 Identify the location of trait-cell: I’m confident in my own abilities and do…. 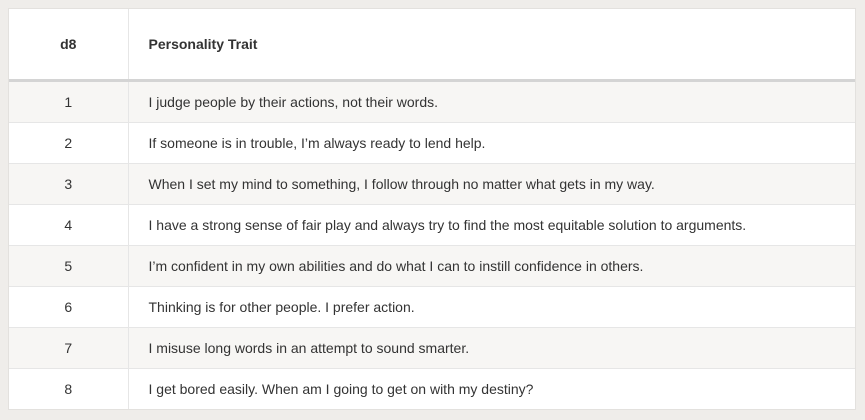
(491, 266).